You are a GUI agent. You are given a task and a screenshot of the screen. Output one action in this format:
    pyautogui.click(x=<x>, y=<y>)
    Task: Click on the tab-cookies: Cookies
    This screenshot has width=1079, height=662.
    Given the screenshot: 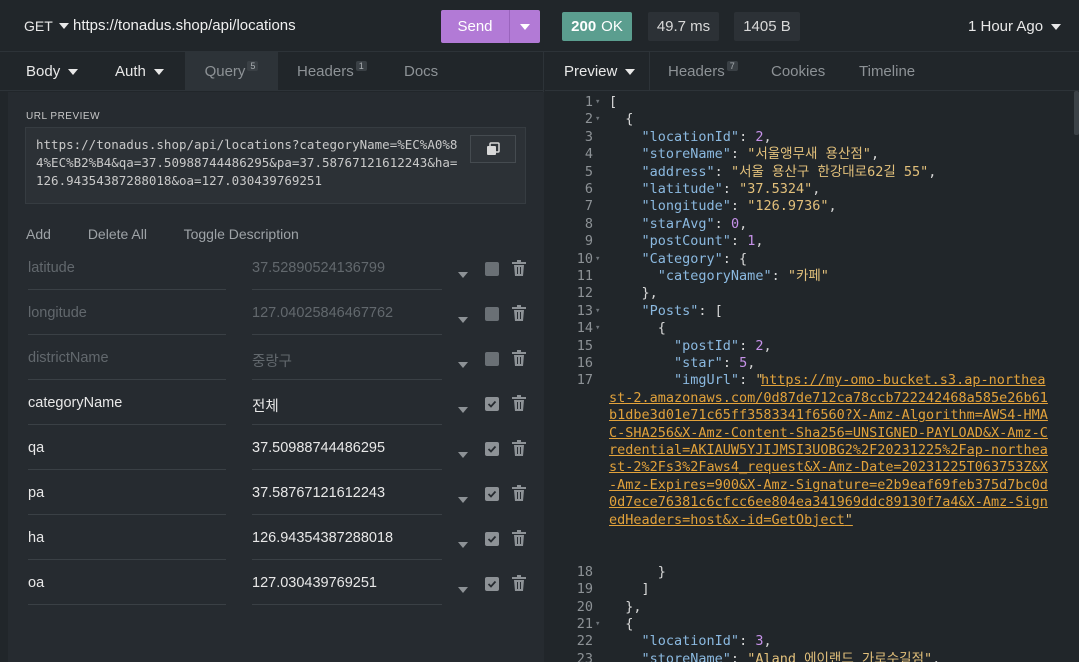 What is the action you would take?
    pyautogui.click(x=798, y=71)
    